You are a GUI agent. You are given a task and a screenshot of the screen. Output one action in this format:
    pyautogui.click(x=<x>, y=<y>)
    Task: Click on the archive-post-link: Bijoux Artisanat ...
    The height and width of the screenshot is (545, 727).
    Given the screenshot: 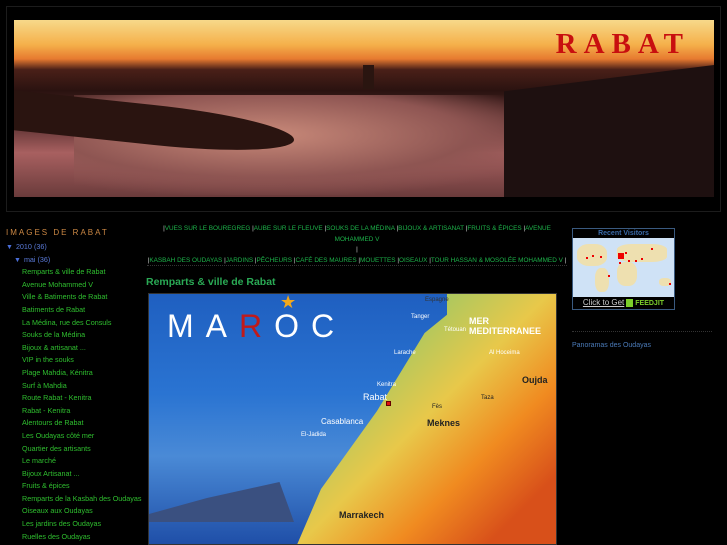 What is the action you would take?
    pyautogui.click(x=73, y=475)
    